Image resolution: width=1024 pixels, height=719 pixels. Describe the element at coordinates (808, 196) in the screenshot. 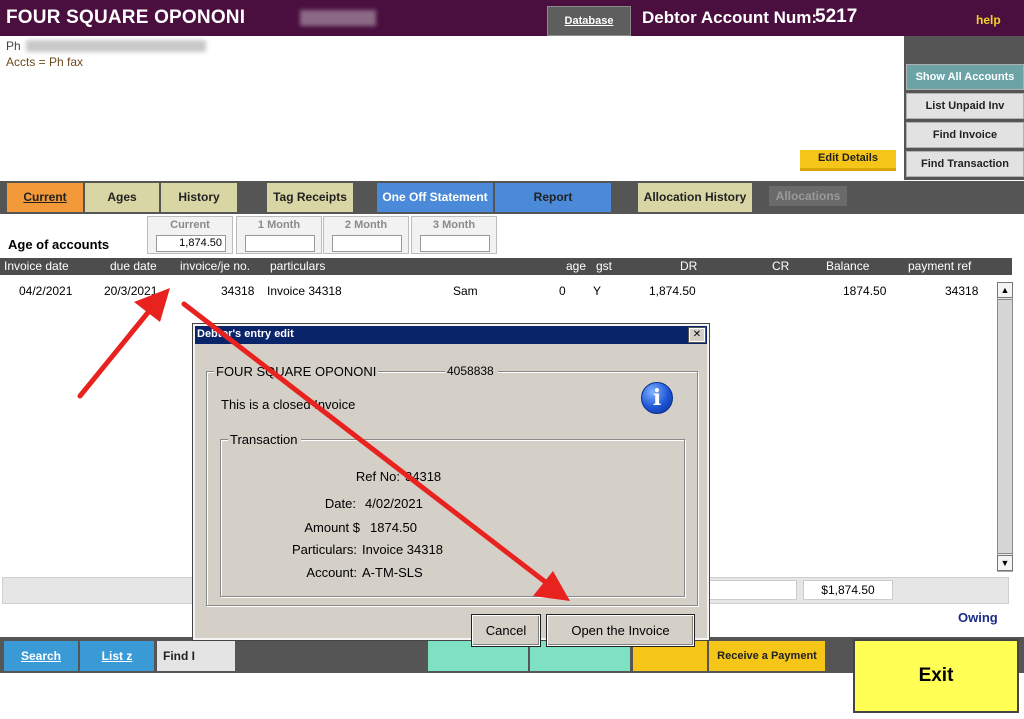

I see `tab-allocations: Allocations` at that location.